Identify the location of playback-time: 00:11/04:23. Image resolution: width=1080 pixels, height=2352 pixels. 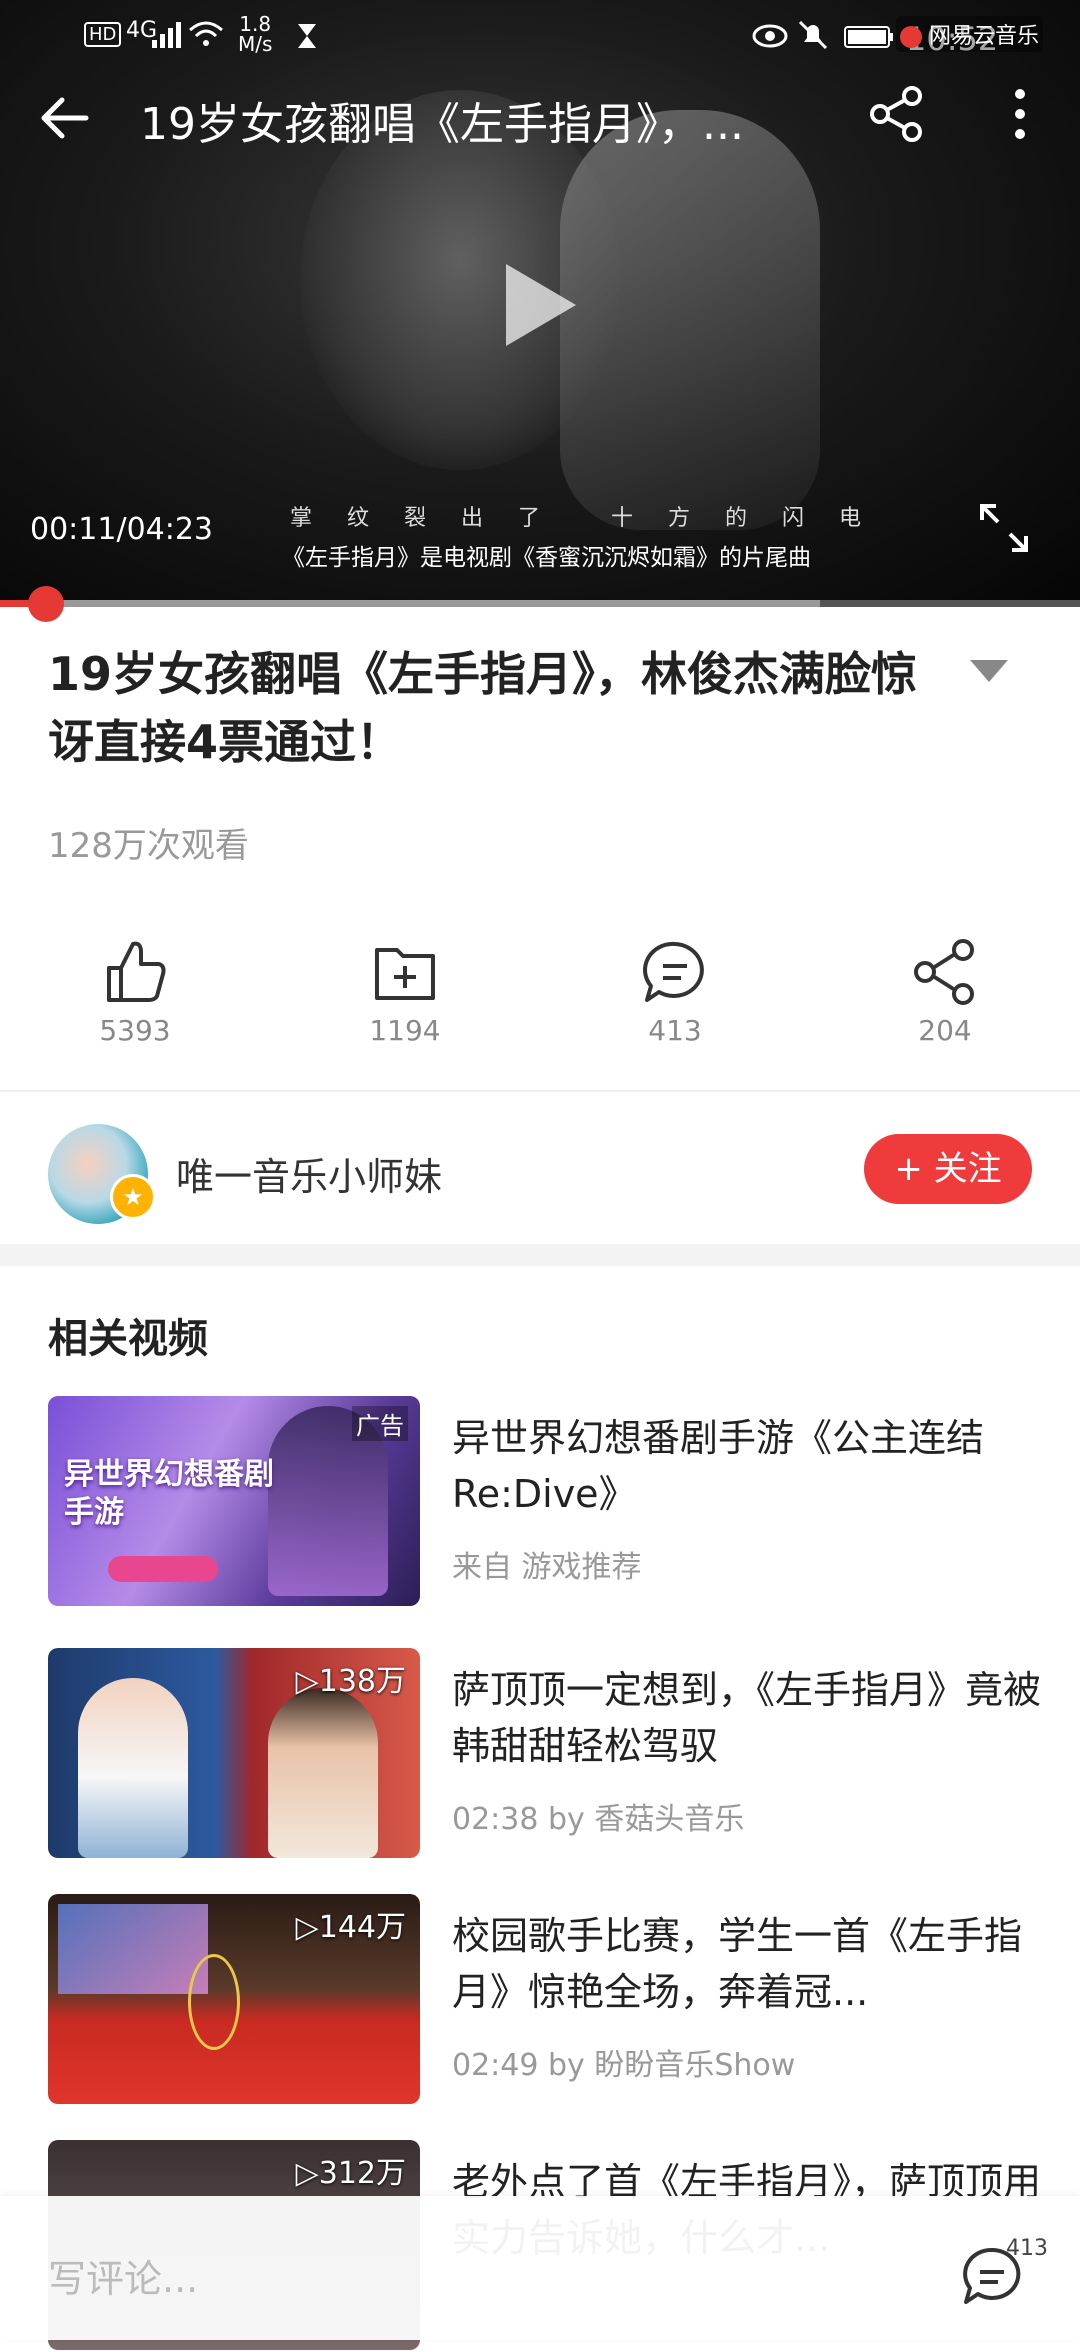
(122, 529).